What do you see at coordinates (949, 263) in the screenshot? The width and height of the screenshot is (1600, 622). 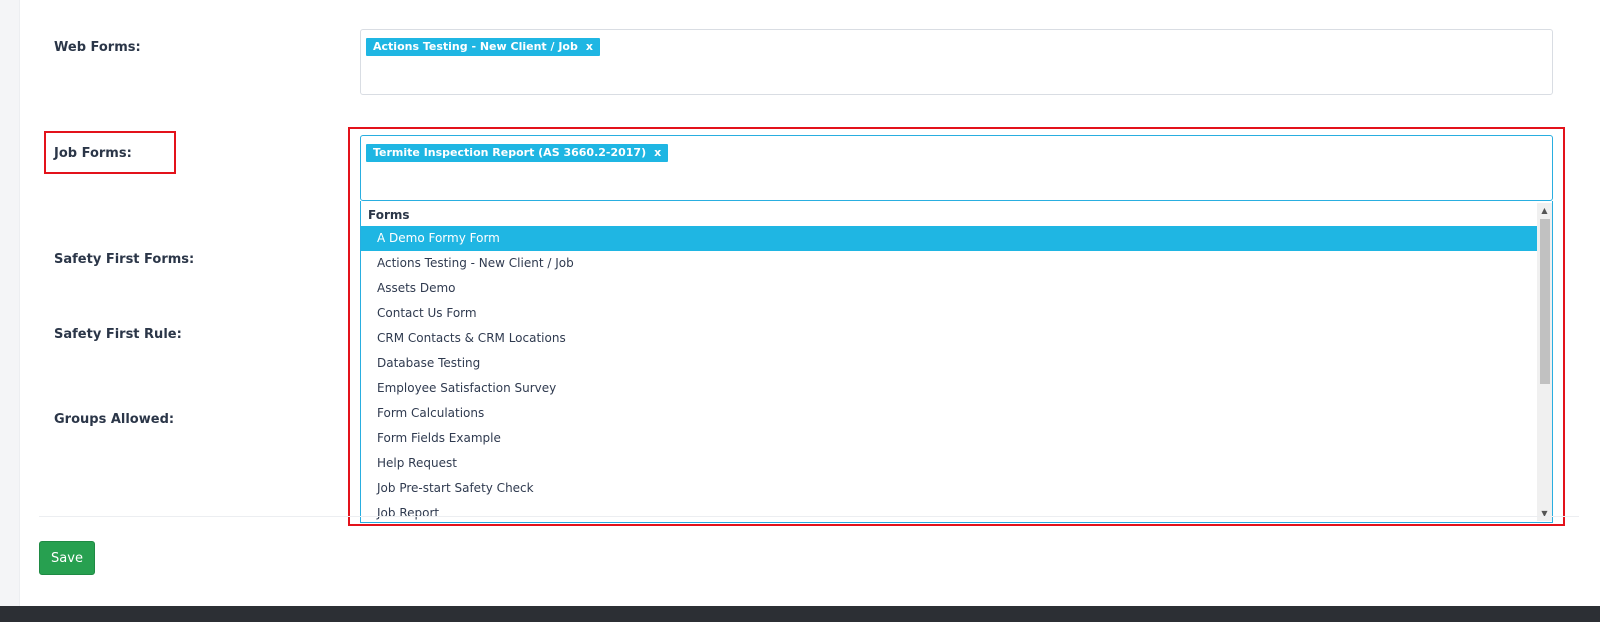 I see `dropdown-option: Actions Testing - New Client / Job` at bounding box center [949, 263].